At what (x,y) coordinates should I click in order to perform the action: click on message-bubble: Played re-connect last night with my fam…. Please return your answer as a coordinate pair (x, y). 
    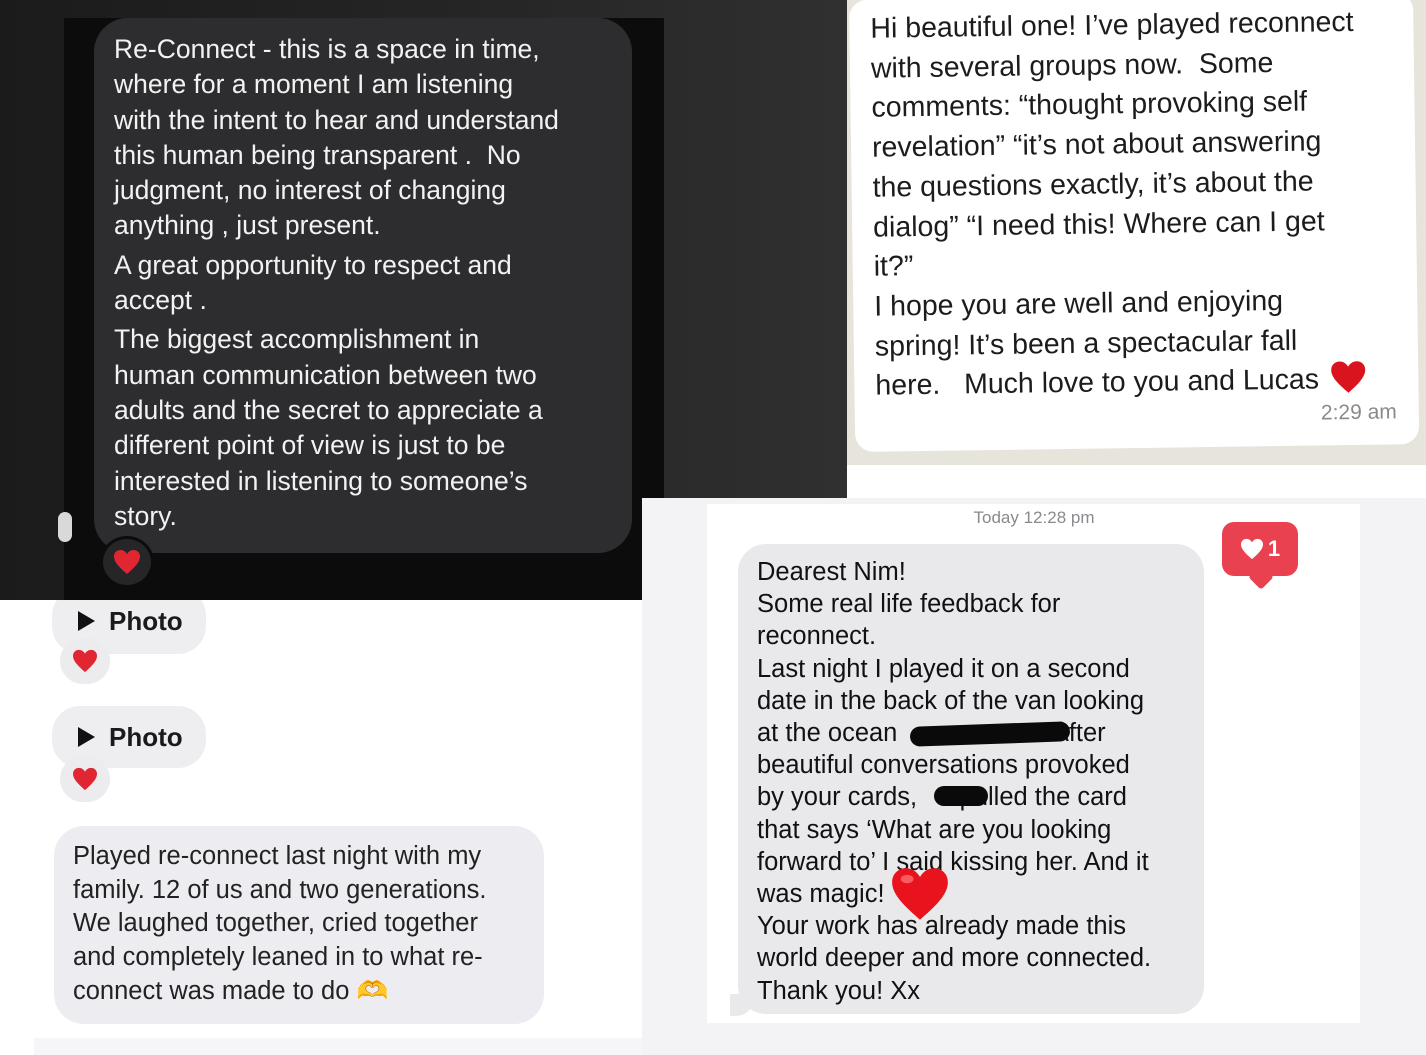
    Looking at the image, I should click on (299, 925).